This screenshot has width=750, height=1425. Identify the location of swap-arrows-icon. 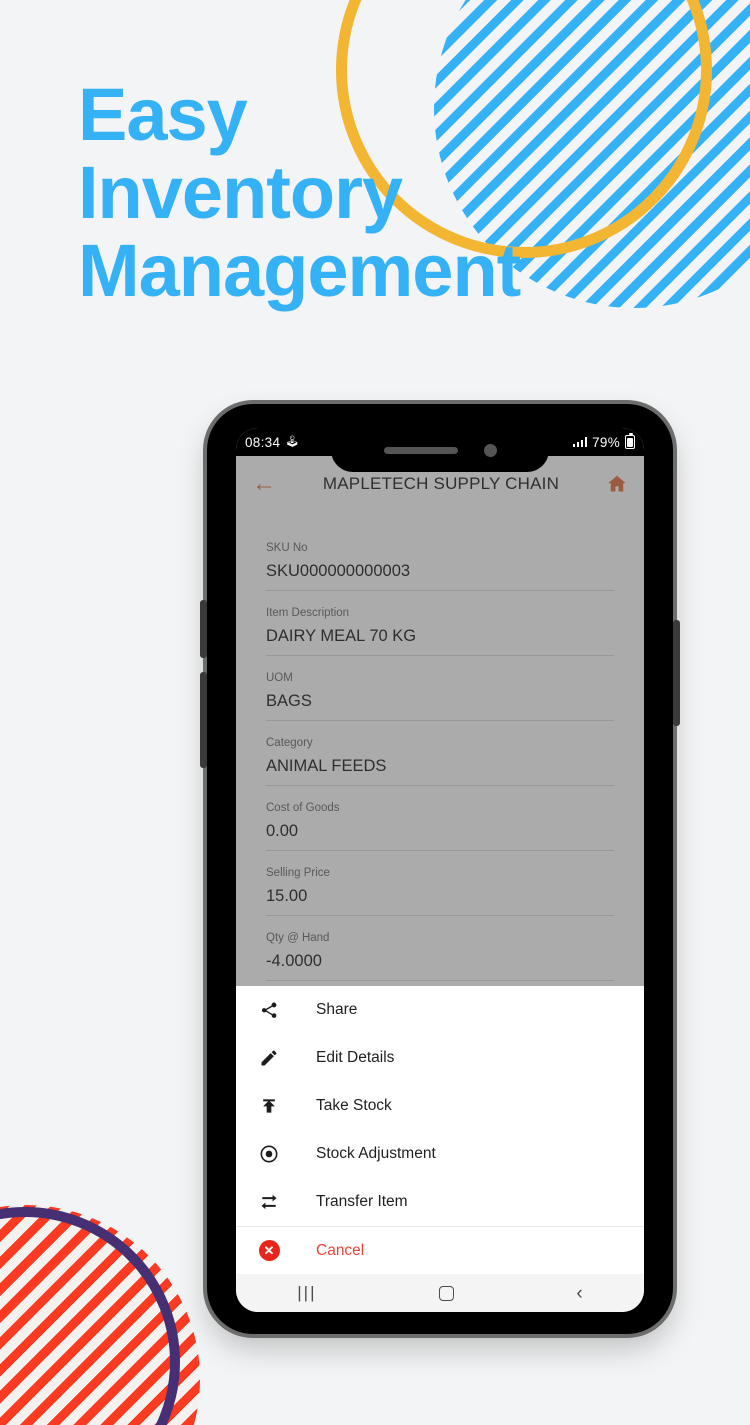
(269, 1202).